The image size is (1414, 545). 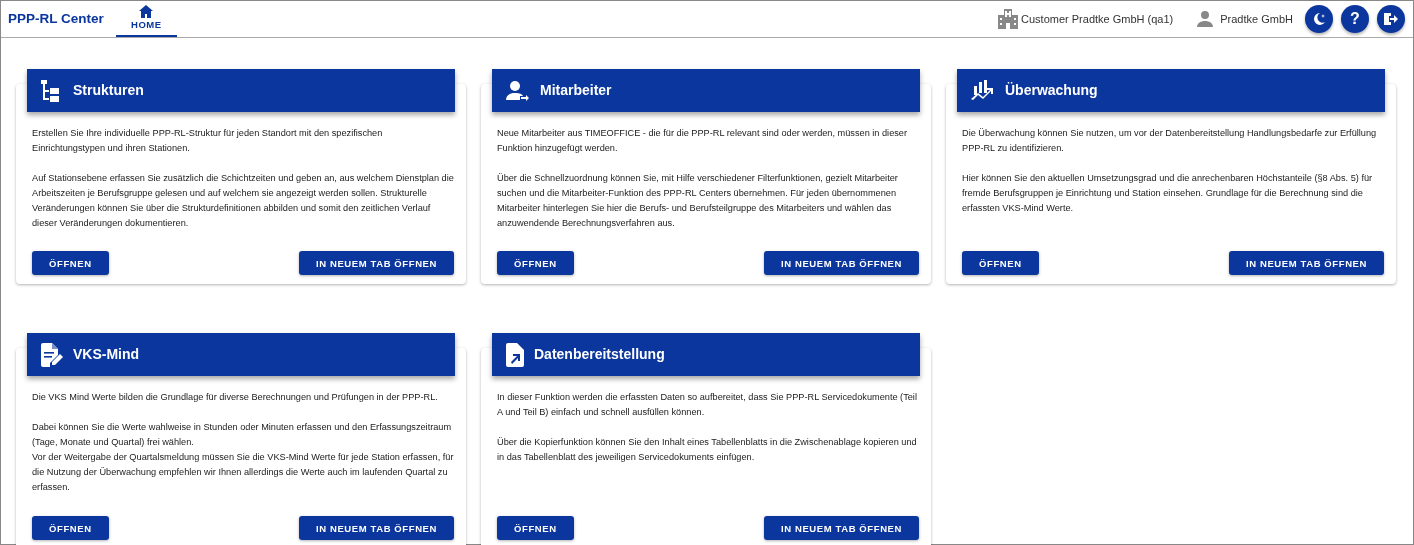 I want to click on theme-toggle-button, so click(x=1319, y=19).